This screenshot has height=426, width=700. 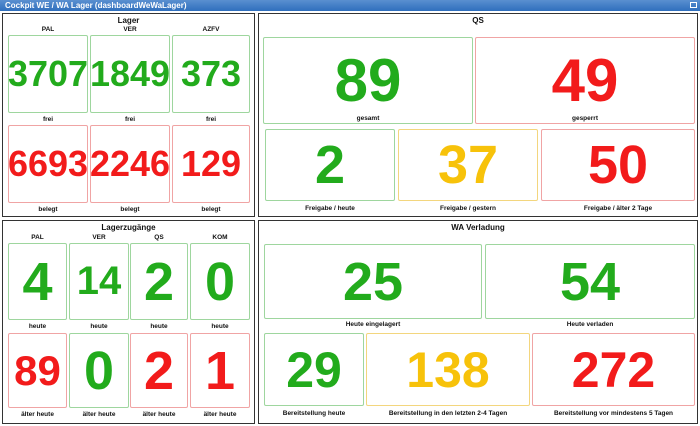 What do you see at coordinates (211, 29) in the screenshot?
I see `column-label-azfv: AZFV` at bounding box center [211, 29].